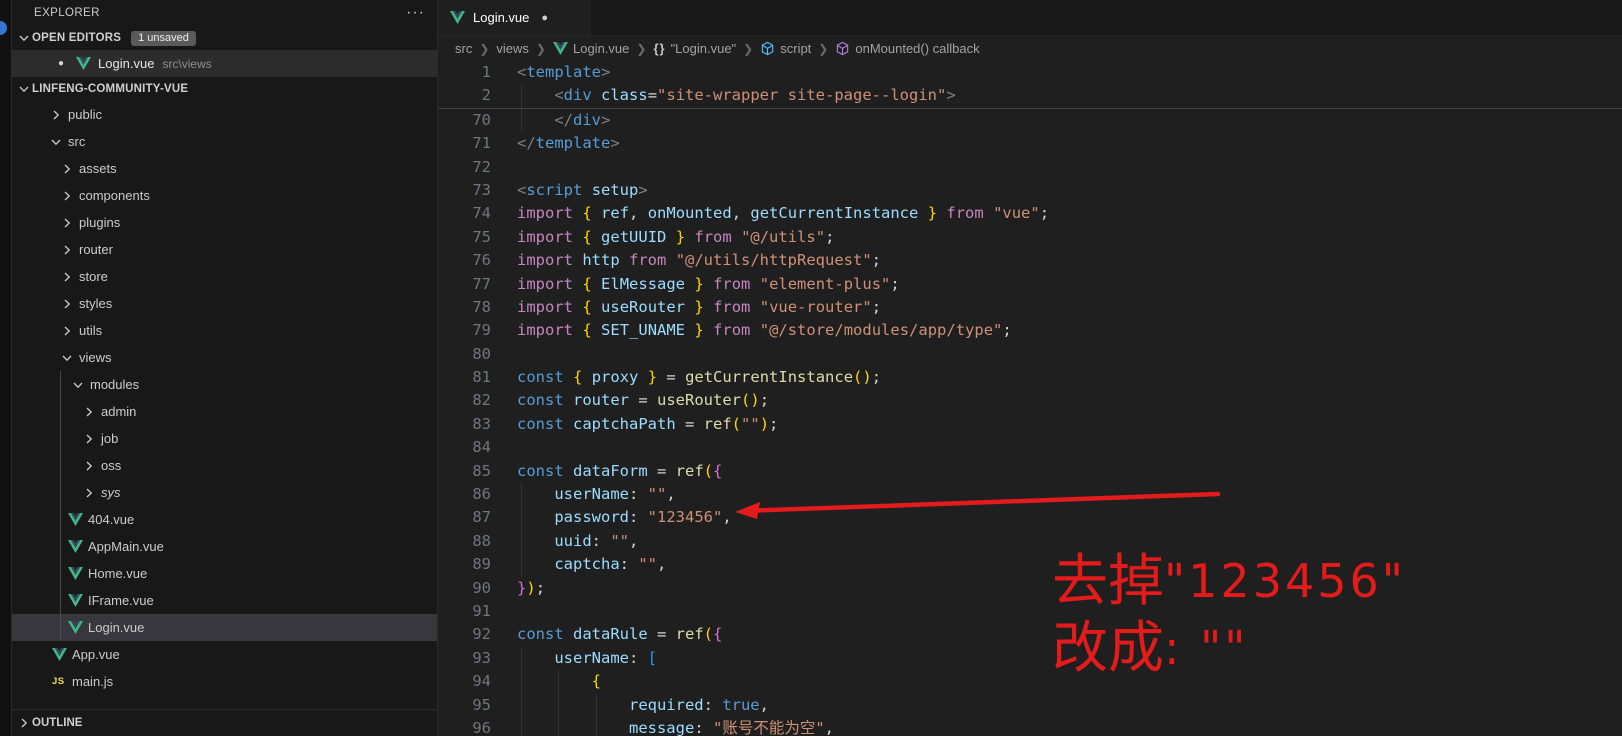 Image resolution: width=1622 pixels, height=736 pixels. What do you see at coordinates (1030, 518) in the screenshot?
I see `code-line-87: 87 password: "123456",` at bounding box center [1030, 518].